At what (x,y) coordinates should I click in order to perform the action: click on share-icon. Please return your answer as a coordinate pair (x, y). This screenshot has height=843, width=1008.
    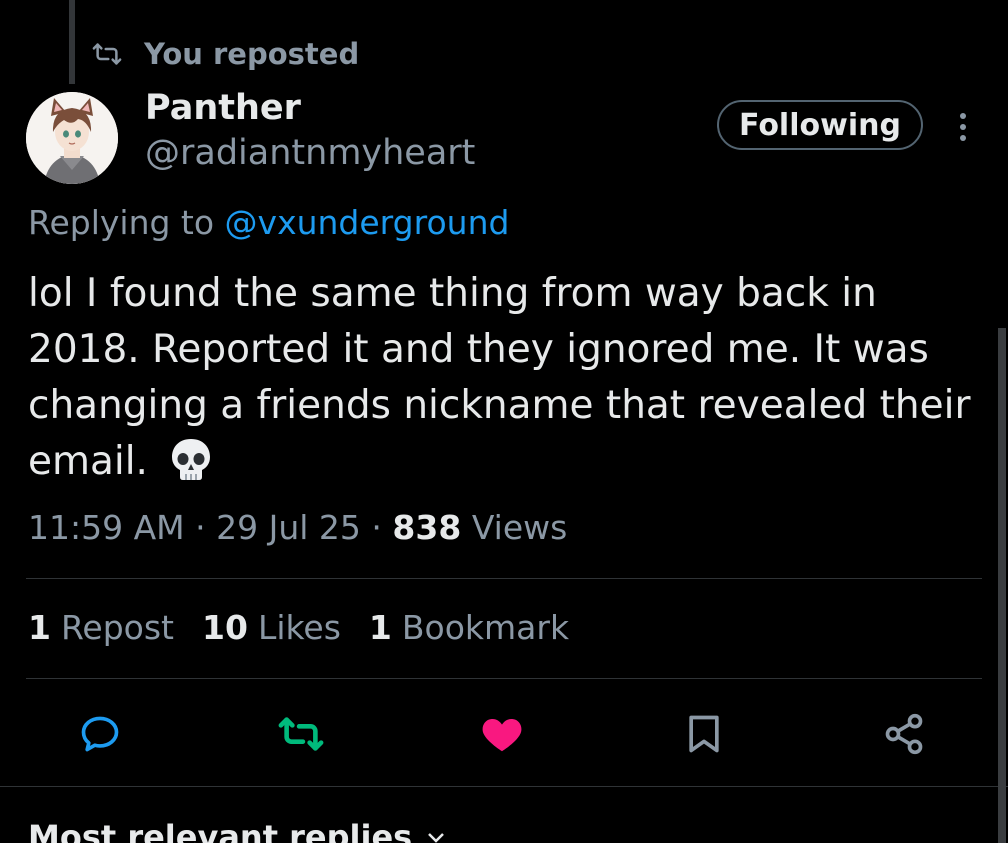
    Looking at the image, I should click on (904, 734).